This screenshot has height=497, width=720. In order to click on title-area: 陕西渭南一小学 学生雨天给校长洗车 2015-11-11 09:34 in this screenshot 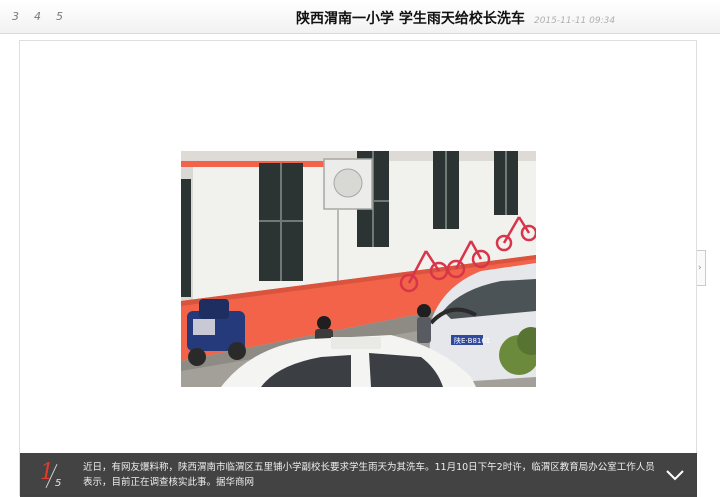, I will do `click(455, 18)`.